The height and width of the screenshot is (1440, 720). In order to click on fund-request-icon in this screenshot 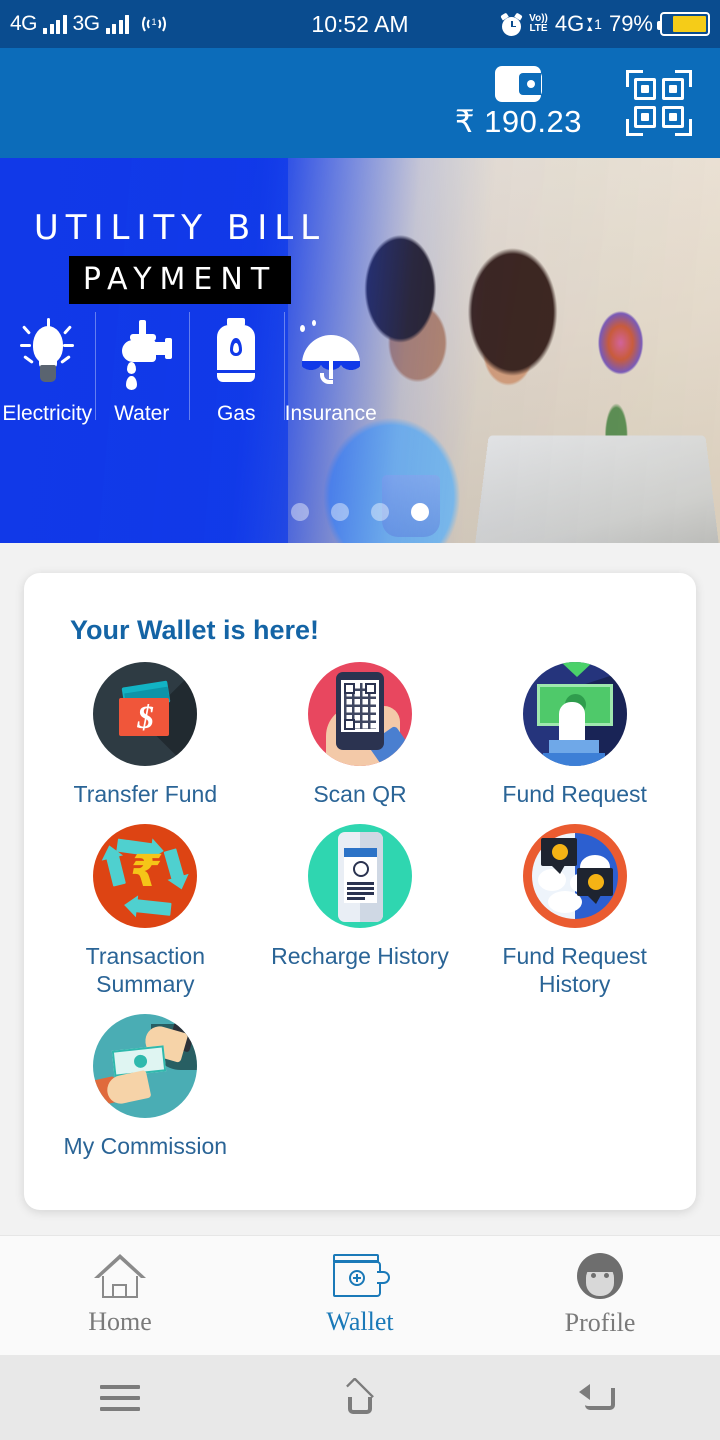, I will do `click(574, 714)`.